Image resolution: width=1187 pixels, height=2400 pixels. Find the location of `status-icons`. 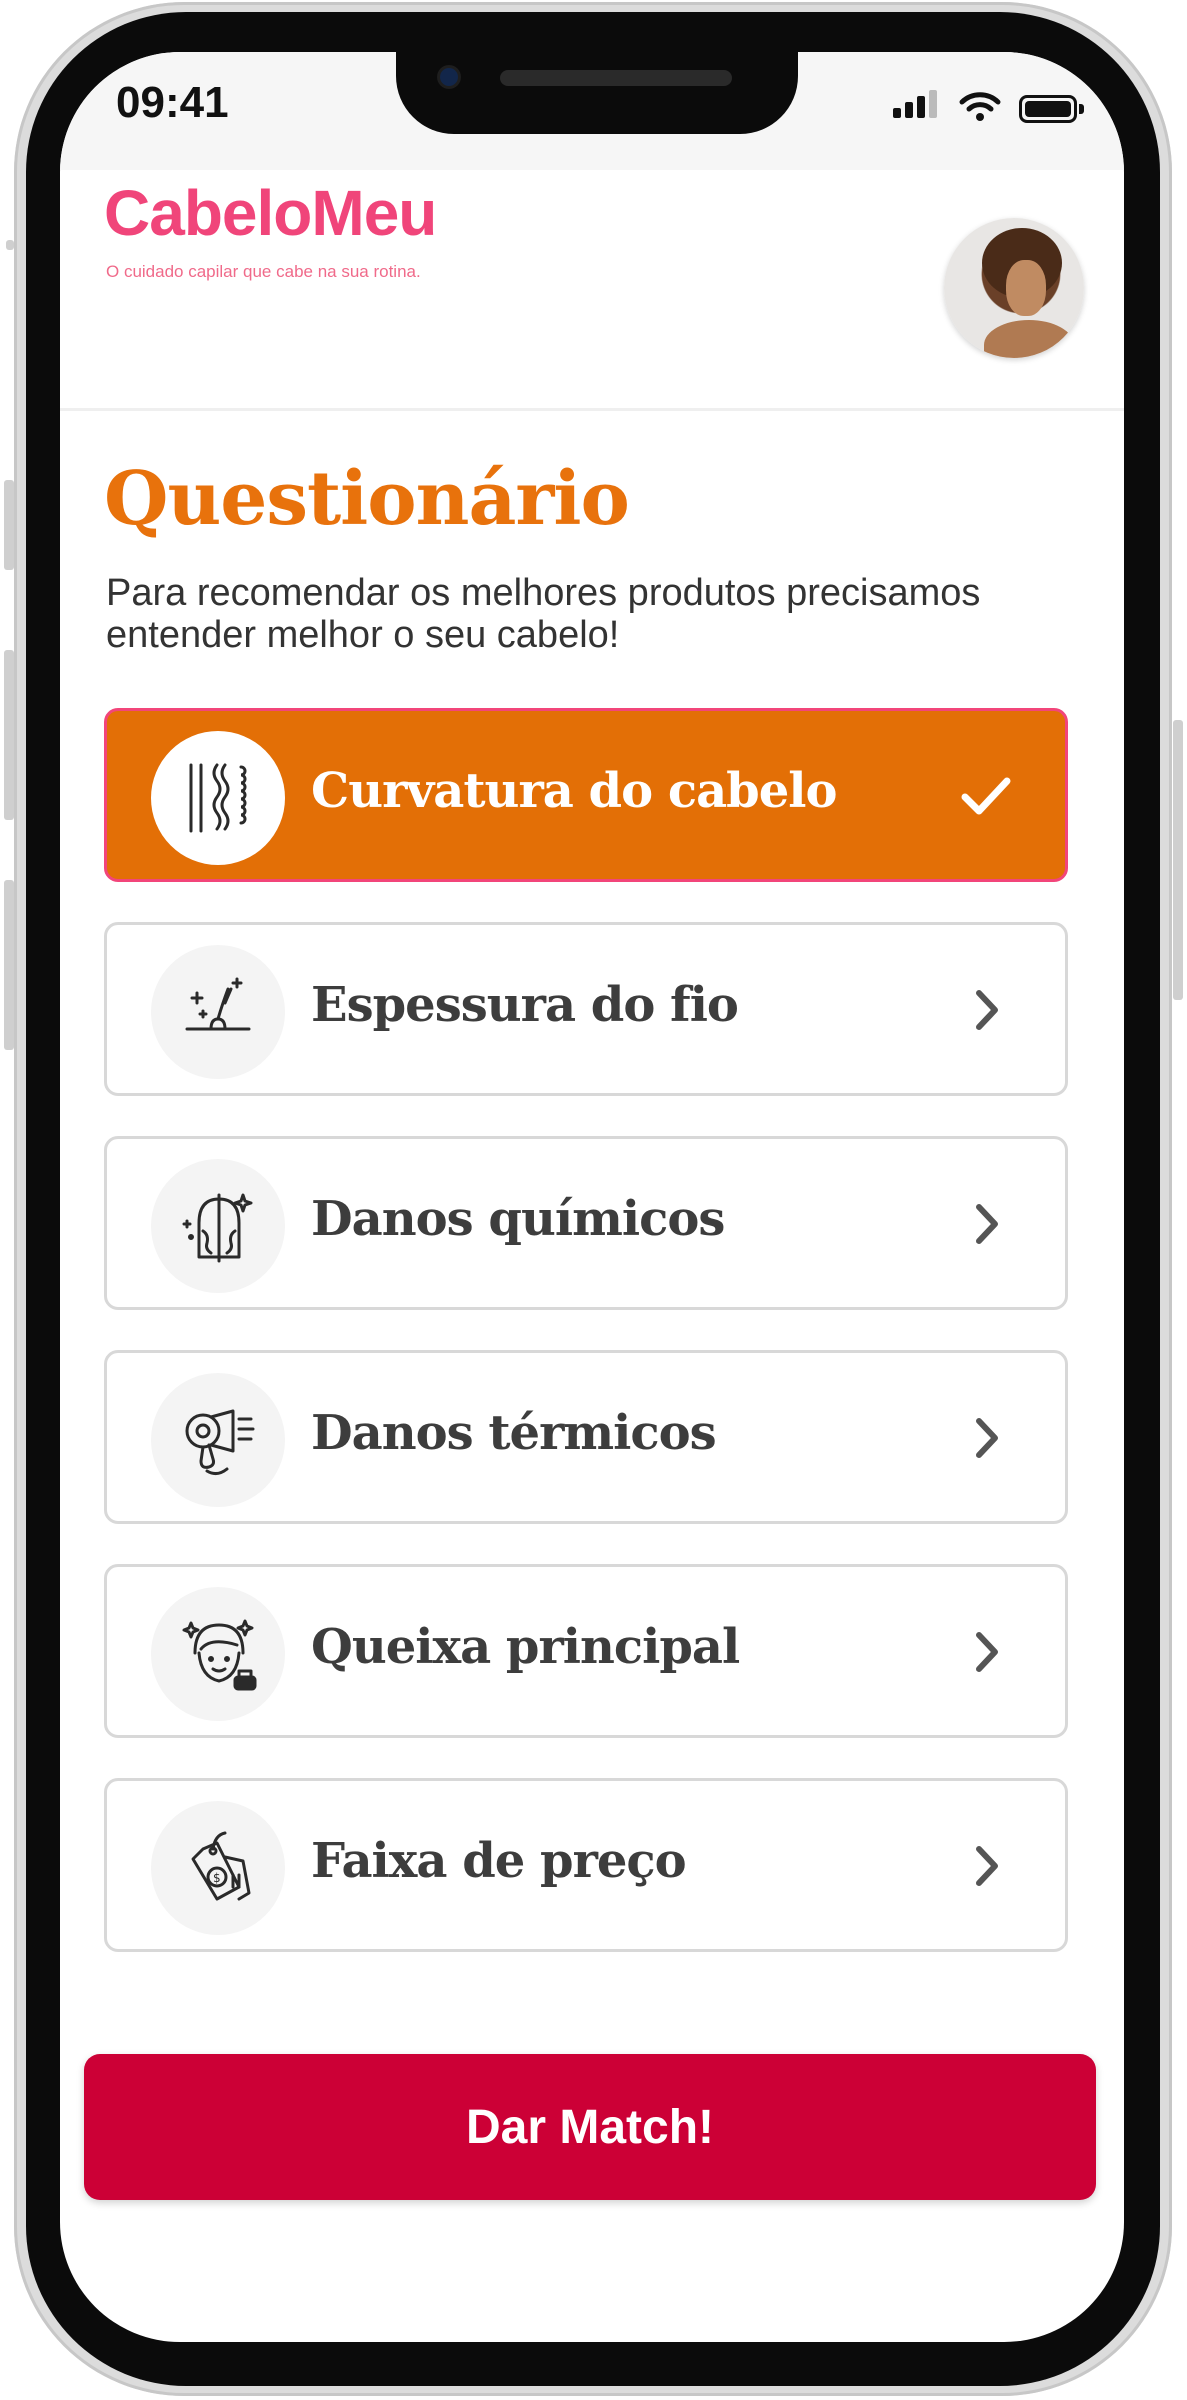

status-icons is located at coordinates (988, 106).